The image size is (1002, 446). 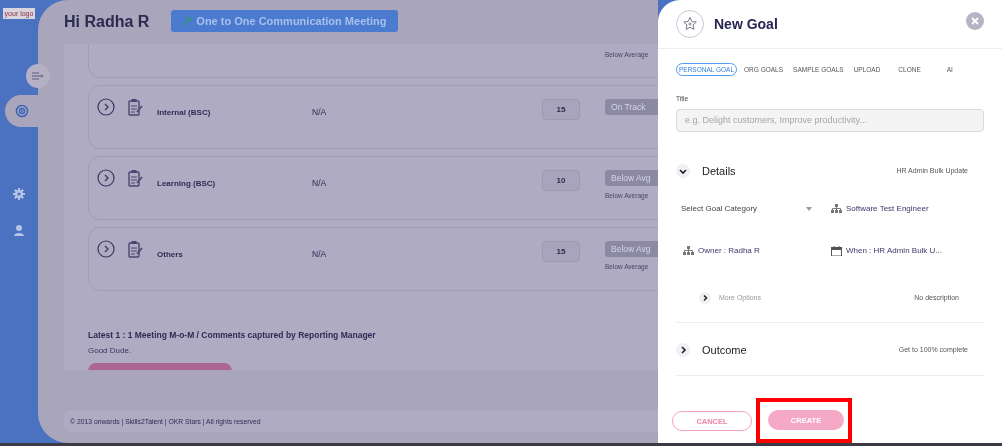 I want to click on field-value: Owner : Radha R, so click(x=729, y=250).